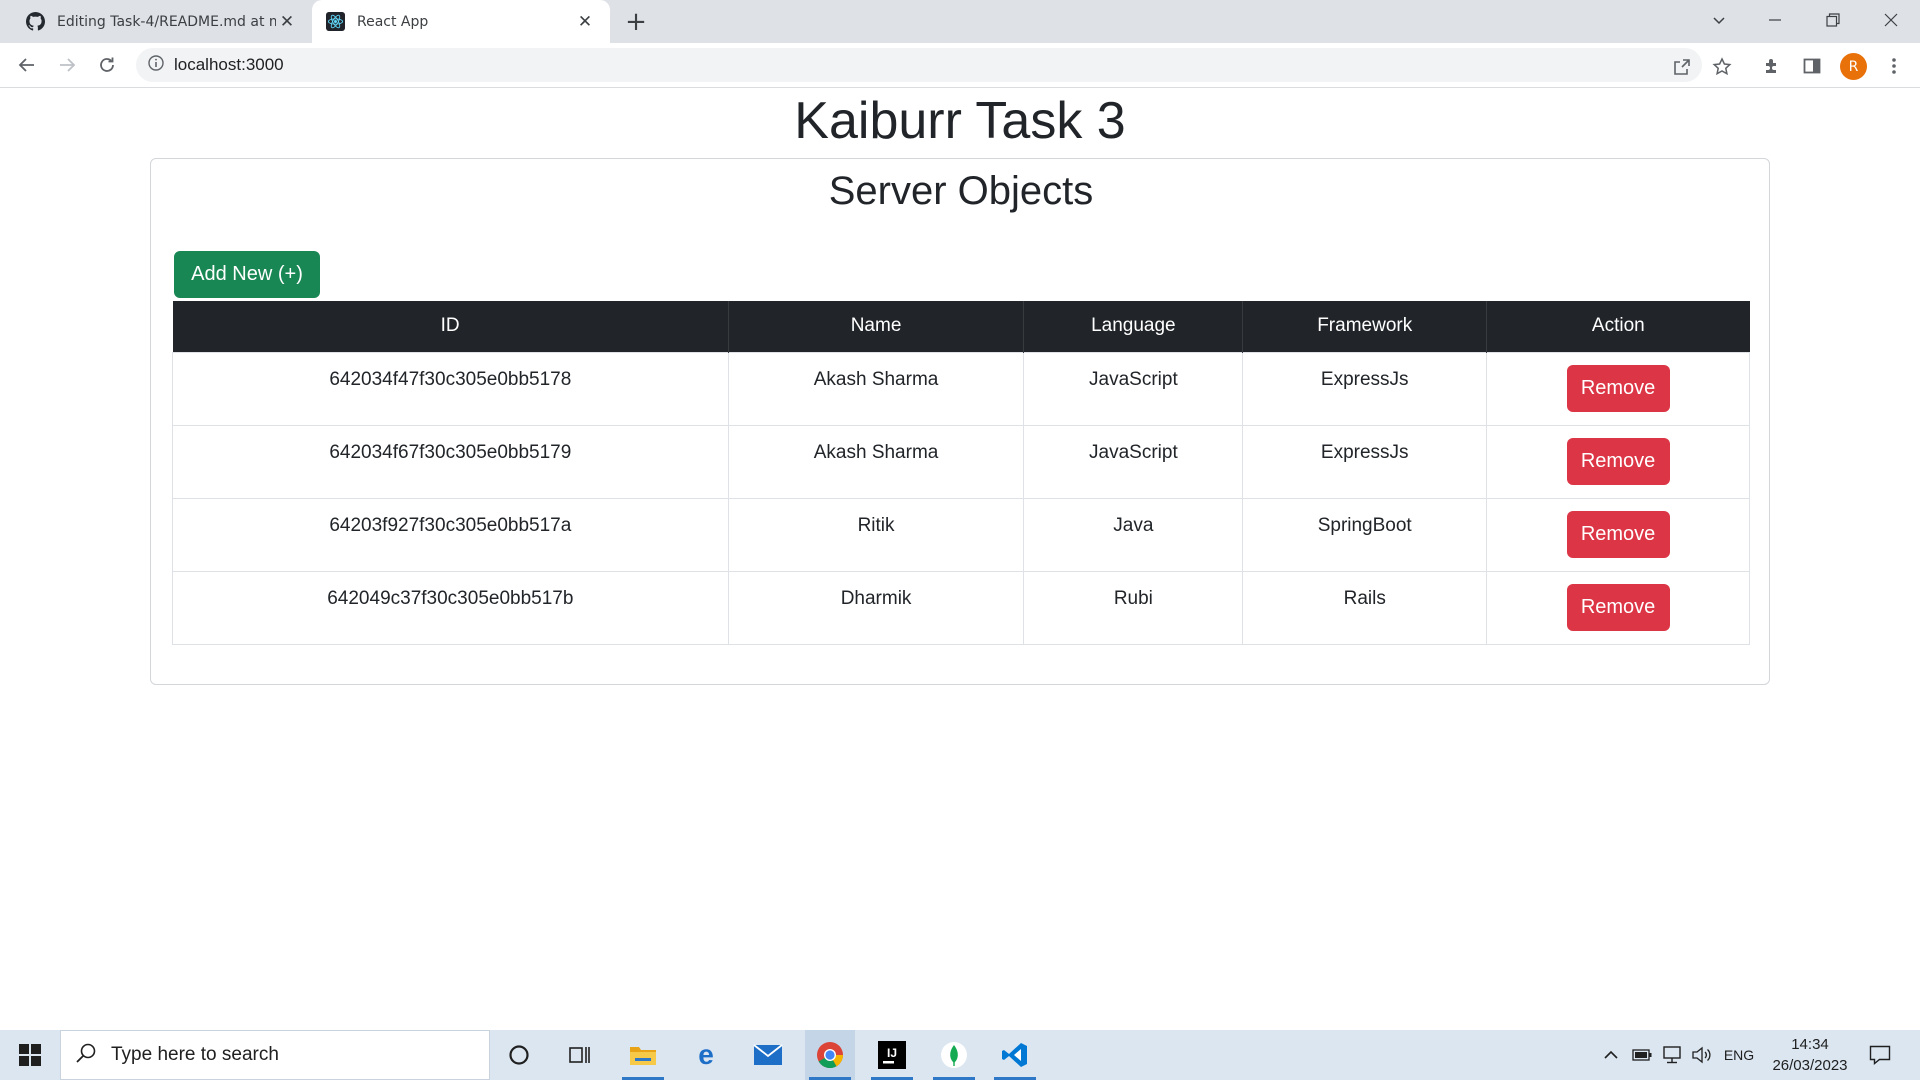  What do you see at coordinates (1015, 1055) in the screenshot?
I see `vscode-icon` at bounding box center [1015, 1055].